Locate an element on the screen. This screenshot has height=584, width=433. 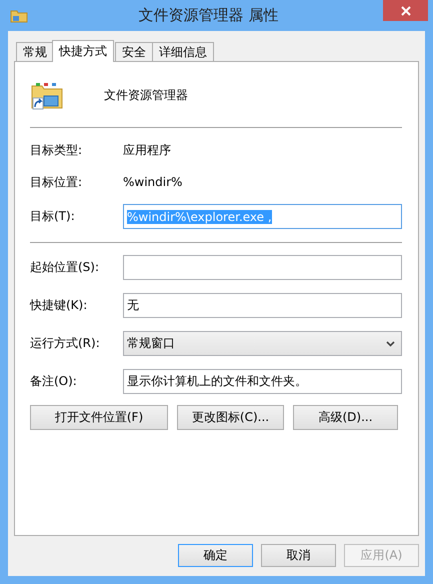
close-icon is located at coordinates (405, 11).